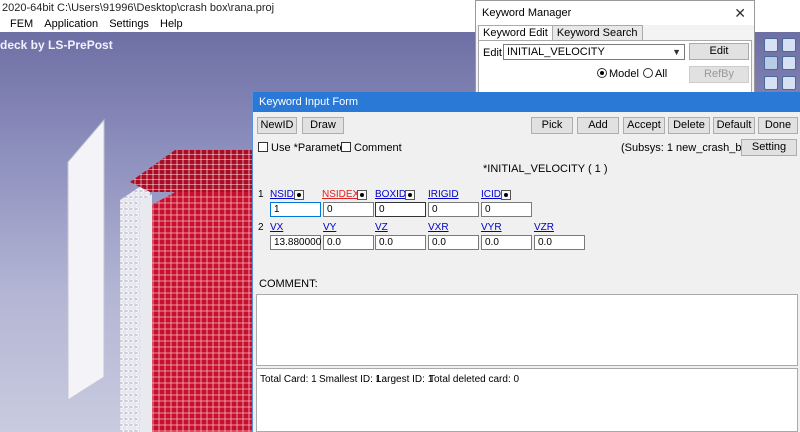  Describe the element at coordinates (506, 209) in the screenshot. I see `icid-input: 0` at that location.